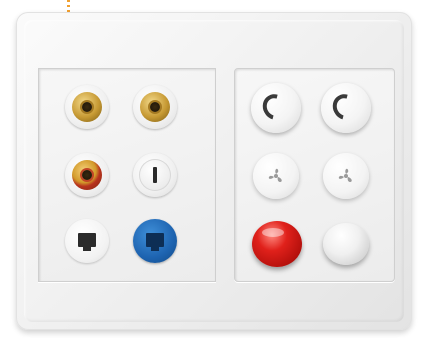  I want to click on coax-icon, so click(155, 175).